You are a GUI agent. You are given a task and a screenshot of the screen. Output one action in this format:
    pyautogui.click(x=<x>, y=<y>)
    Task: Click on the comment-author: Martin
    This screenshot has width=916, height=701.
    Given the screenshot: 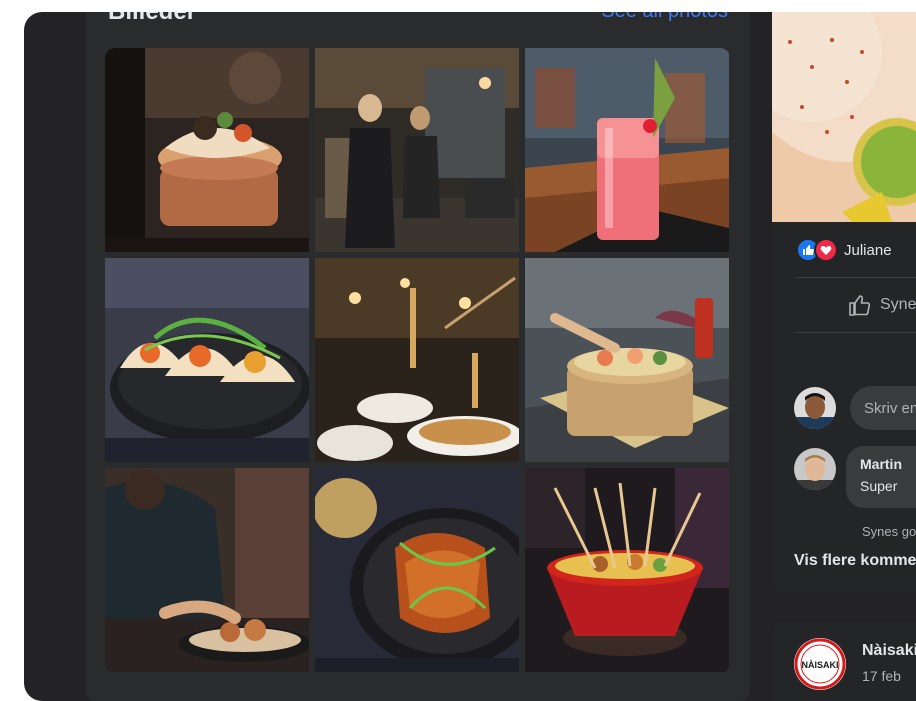 What is the action you would take?
    pyautogui.click(x=881, y=464)
    